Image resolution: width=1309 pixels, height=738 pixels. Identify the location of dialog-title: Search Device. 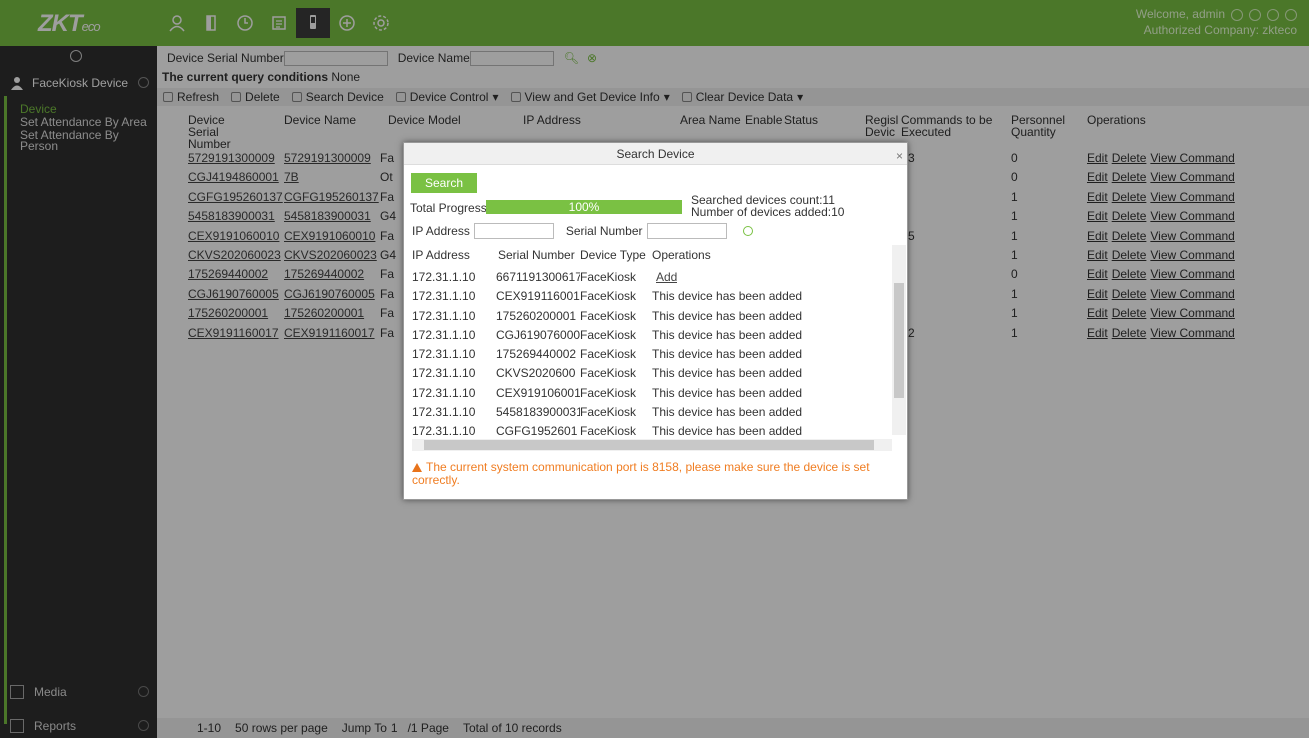
(655, 154).